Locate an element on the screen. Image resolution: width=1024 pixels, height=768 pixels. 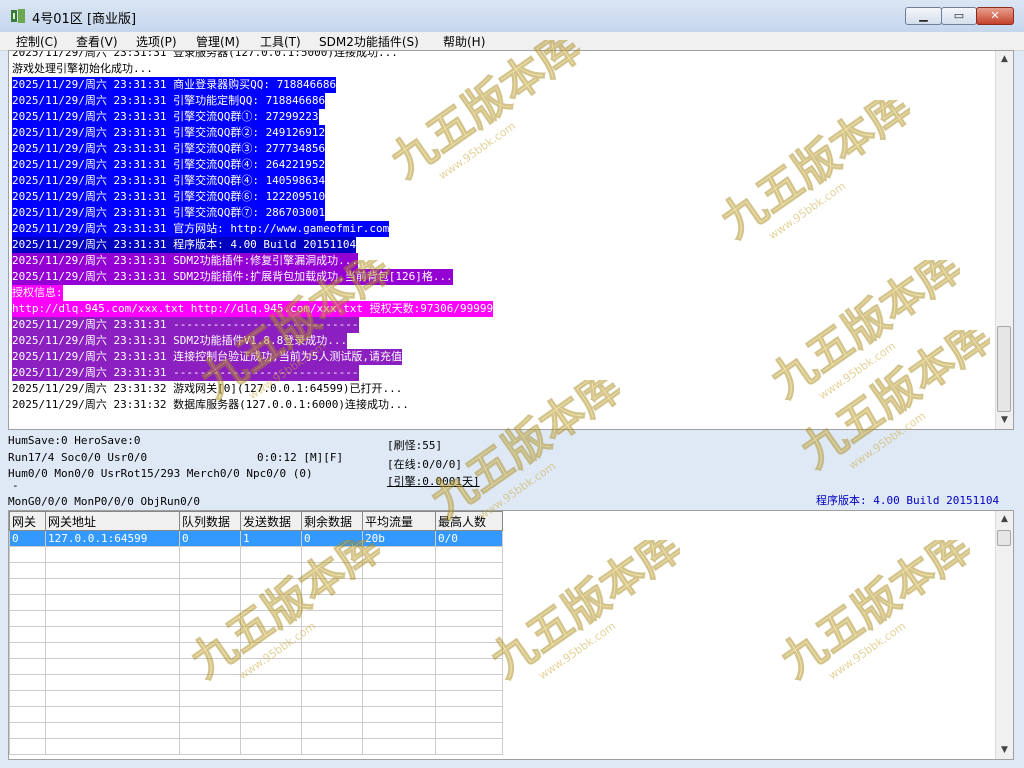
table-cell: 20b is located at coordinates (399, 538).